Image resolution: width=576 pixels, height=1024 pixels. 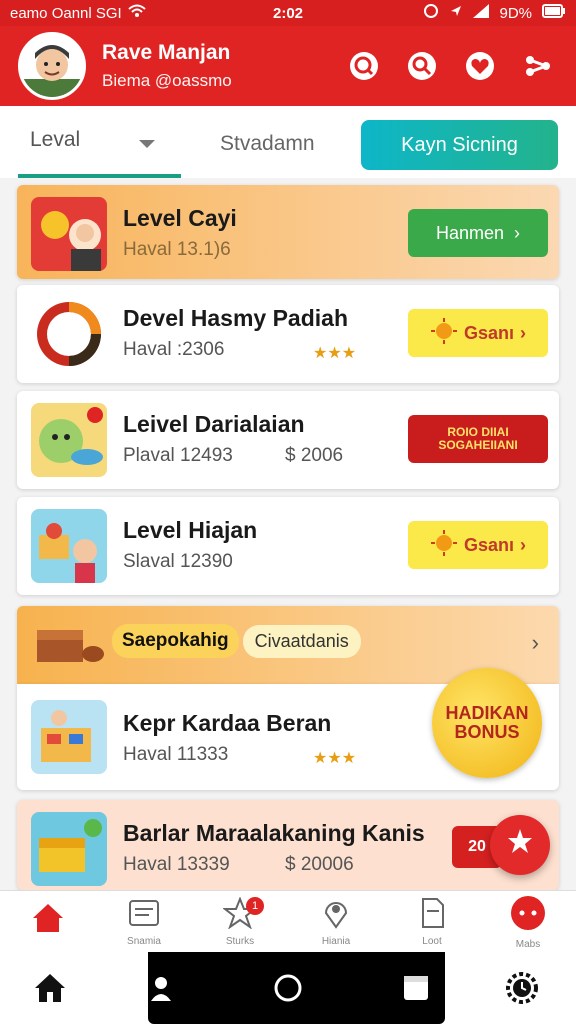 I want to click on tab-home, so click(x=48, y=921).